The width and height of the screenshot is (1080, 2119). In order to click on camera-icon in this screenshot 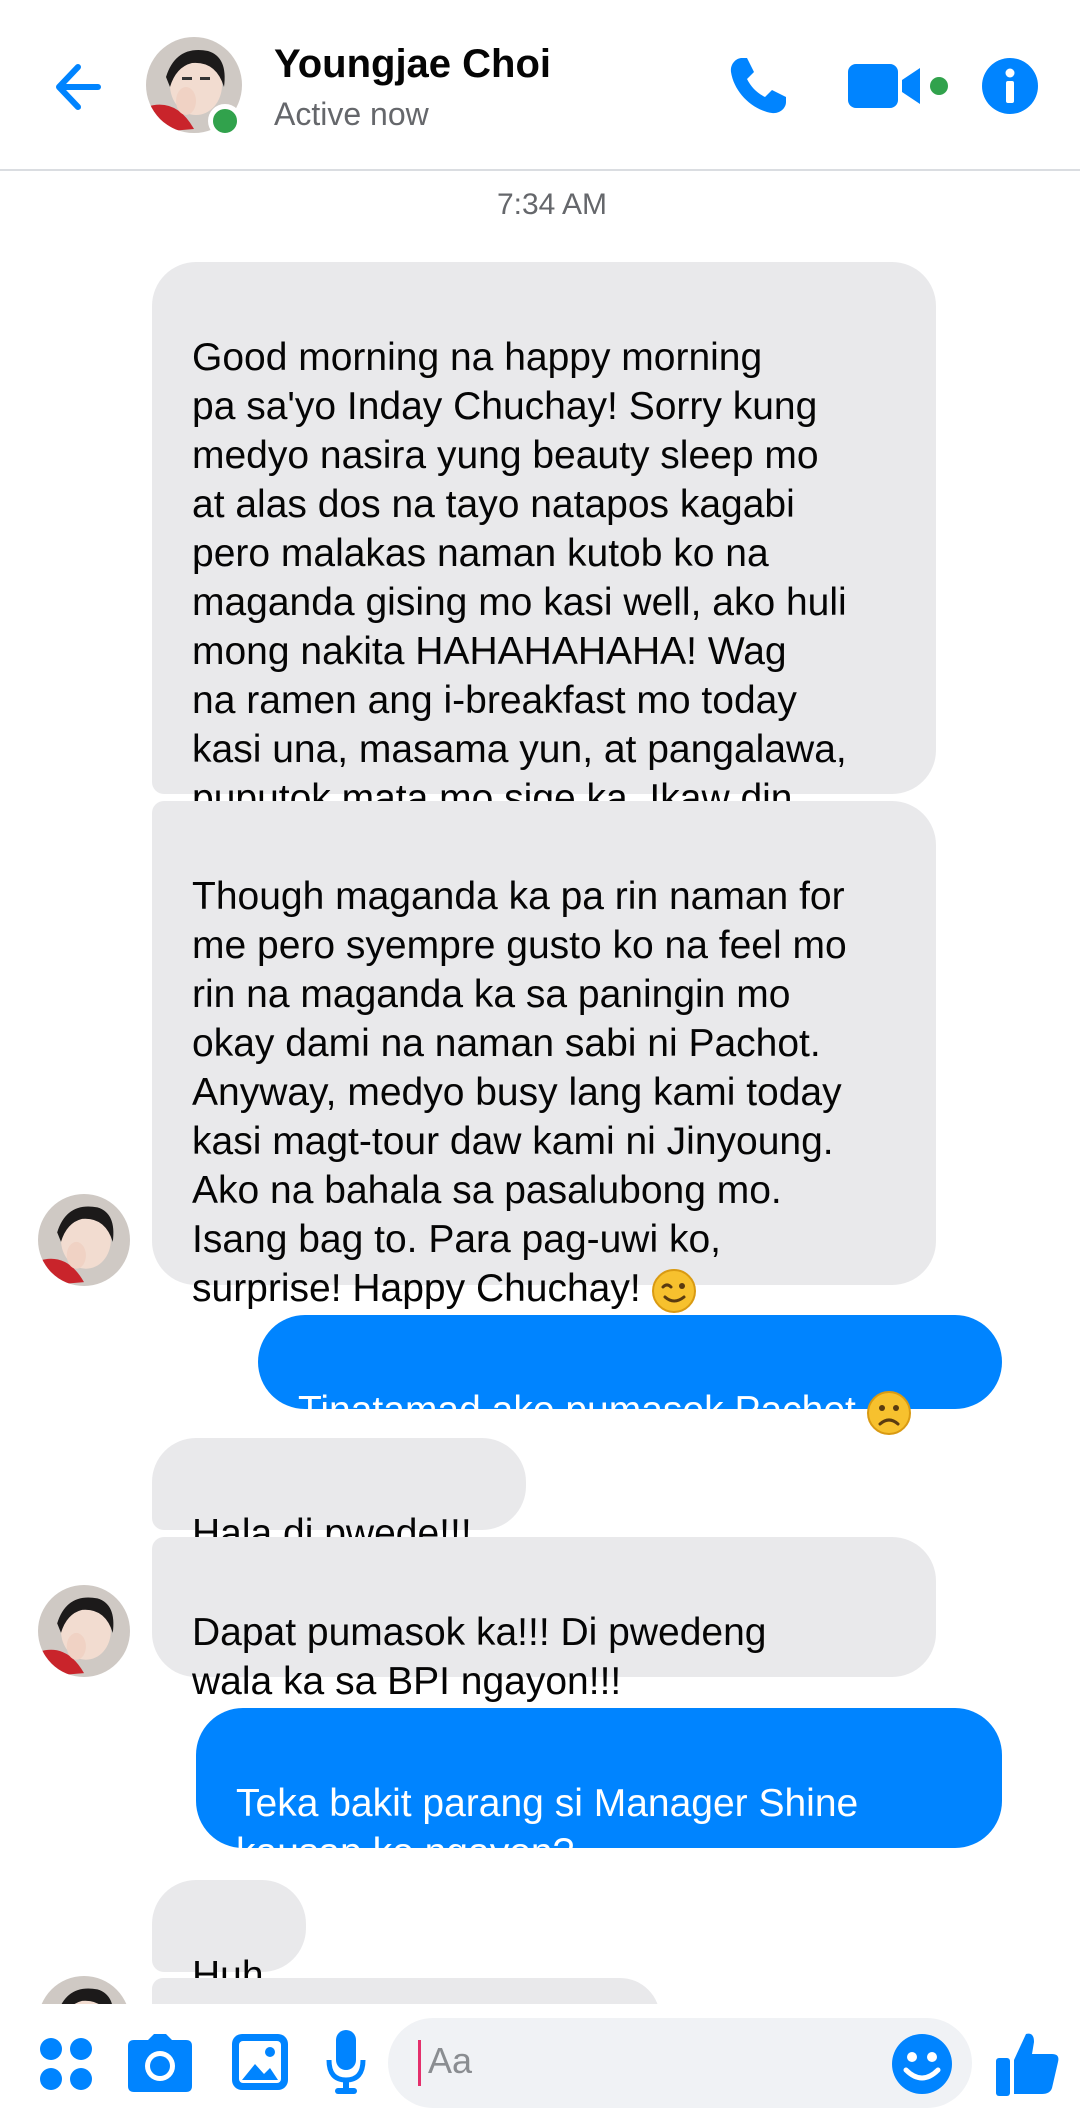, I will do `click(160, 2063)`.